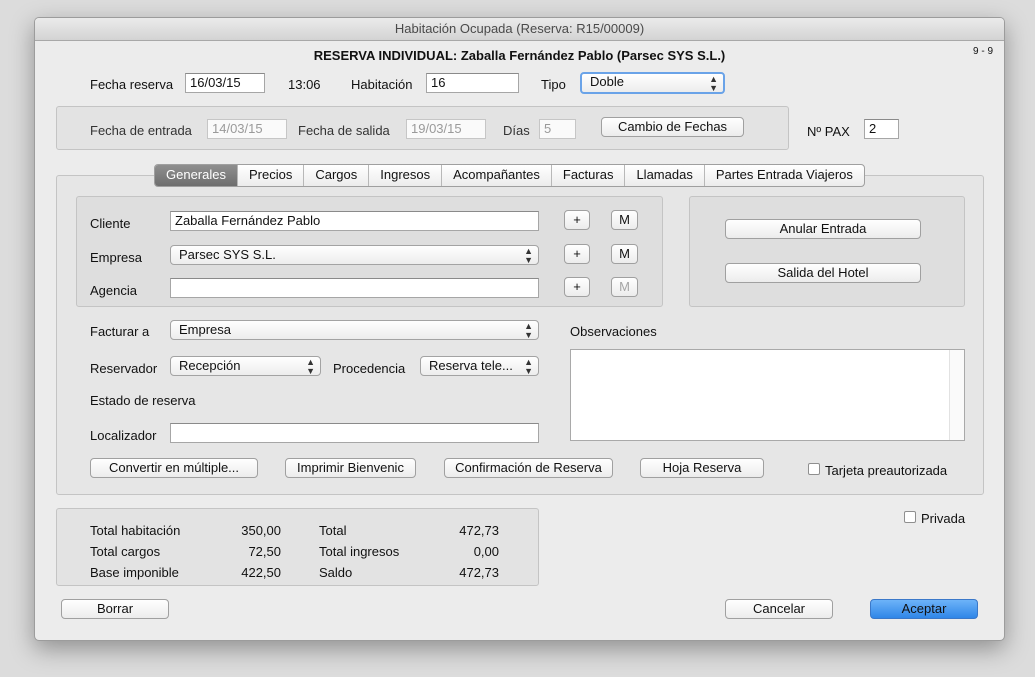  I want to click on fecha-entrada-field: 14/03/15, so click(247, 129).